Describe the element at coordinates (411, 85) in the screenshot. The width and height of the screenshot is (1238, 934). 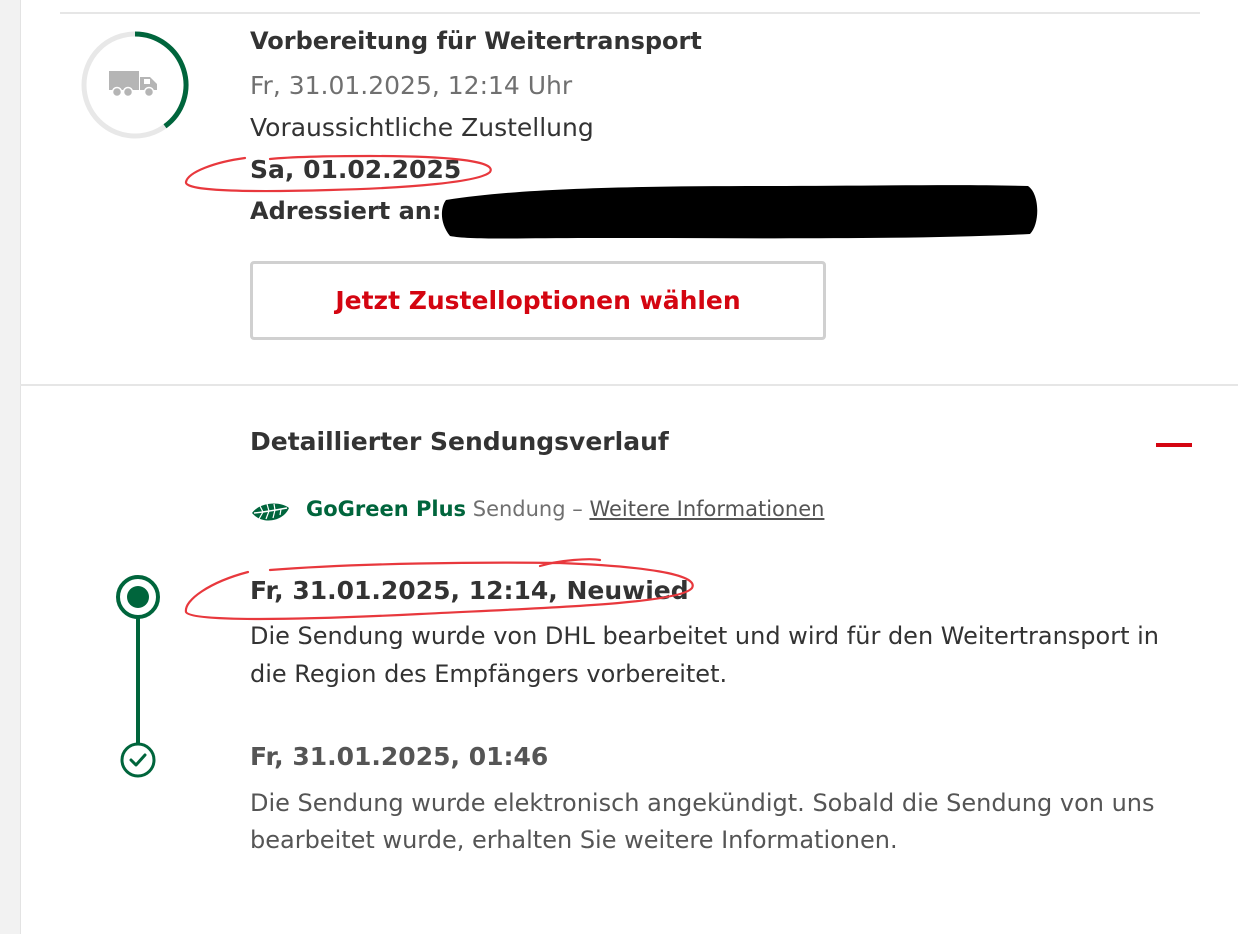
I see `status-timestamp: Fr, 31.01.2025, 12:14 Uhr` at that location.